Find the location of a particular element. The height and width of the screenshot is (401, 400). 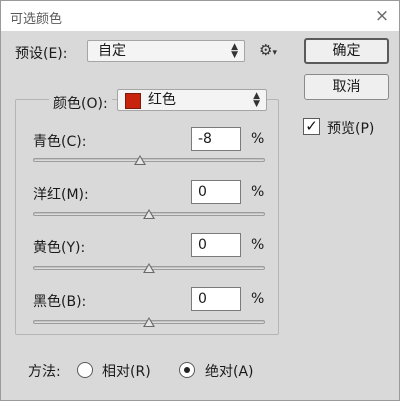

black-input: 0 is located at coordinates (216, 299).